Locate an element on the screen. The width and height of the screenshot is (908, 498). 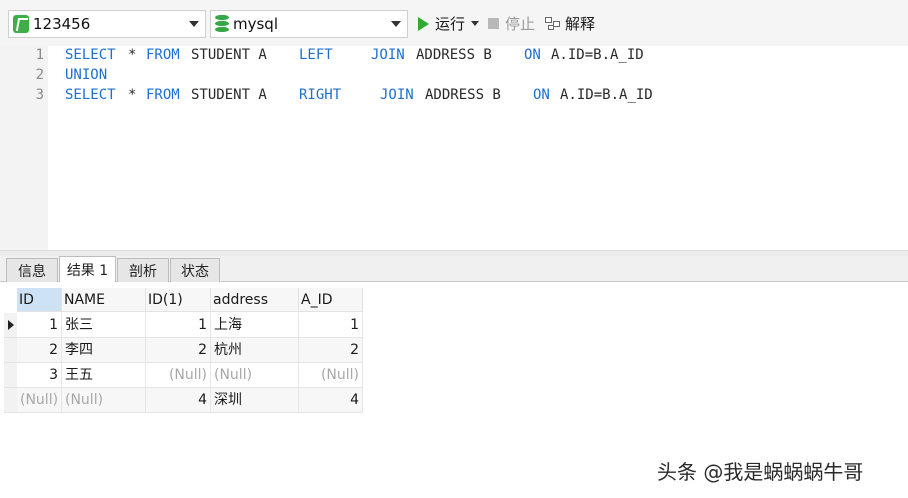
column-header-name: NAME is located at coordinates (104, 300).